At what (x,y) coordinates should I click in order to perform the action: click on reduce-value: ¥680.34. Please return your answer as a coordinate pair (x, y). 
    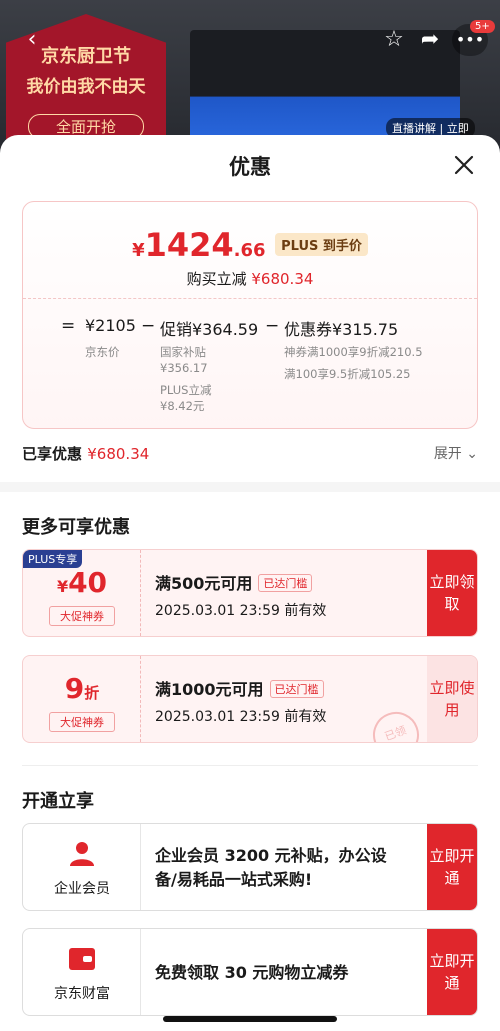
    Looking at the image, I should click on (282, 279).